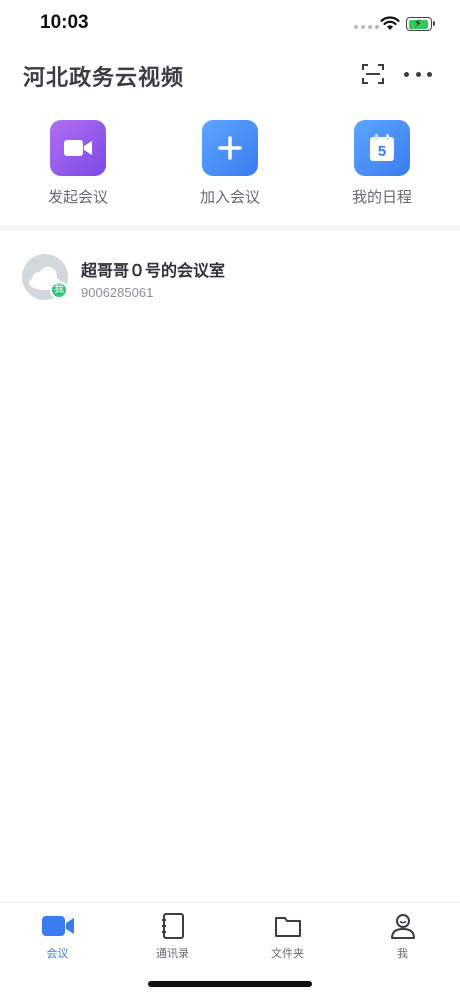 The width and height of the screenshot is (460, 997). Describe the element at coordinates (418, 74) in the screenshot. I see `more-icon` at that location.